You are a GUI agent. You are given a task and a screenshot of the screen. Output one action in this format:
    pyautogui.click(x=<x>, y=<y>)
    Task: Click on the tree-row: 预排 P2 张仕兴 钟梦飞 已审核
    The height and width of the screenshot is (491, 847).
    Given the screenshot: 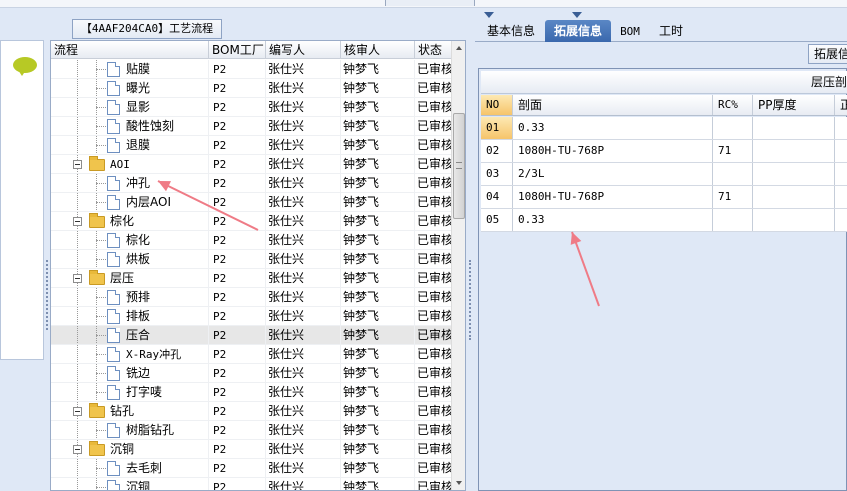 What is the action you would take?
    pyautogui.click(x=251, y=297)
    